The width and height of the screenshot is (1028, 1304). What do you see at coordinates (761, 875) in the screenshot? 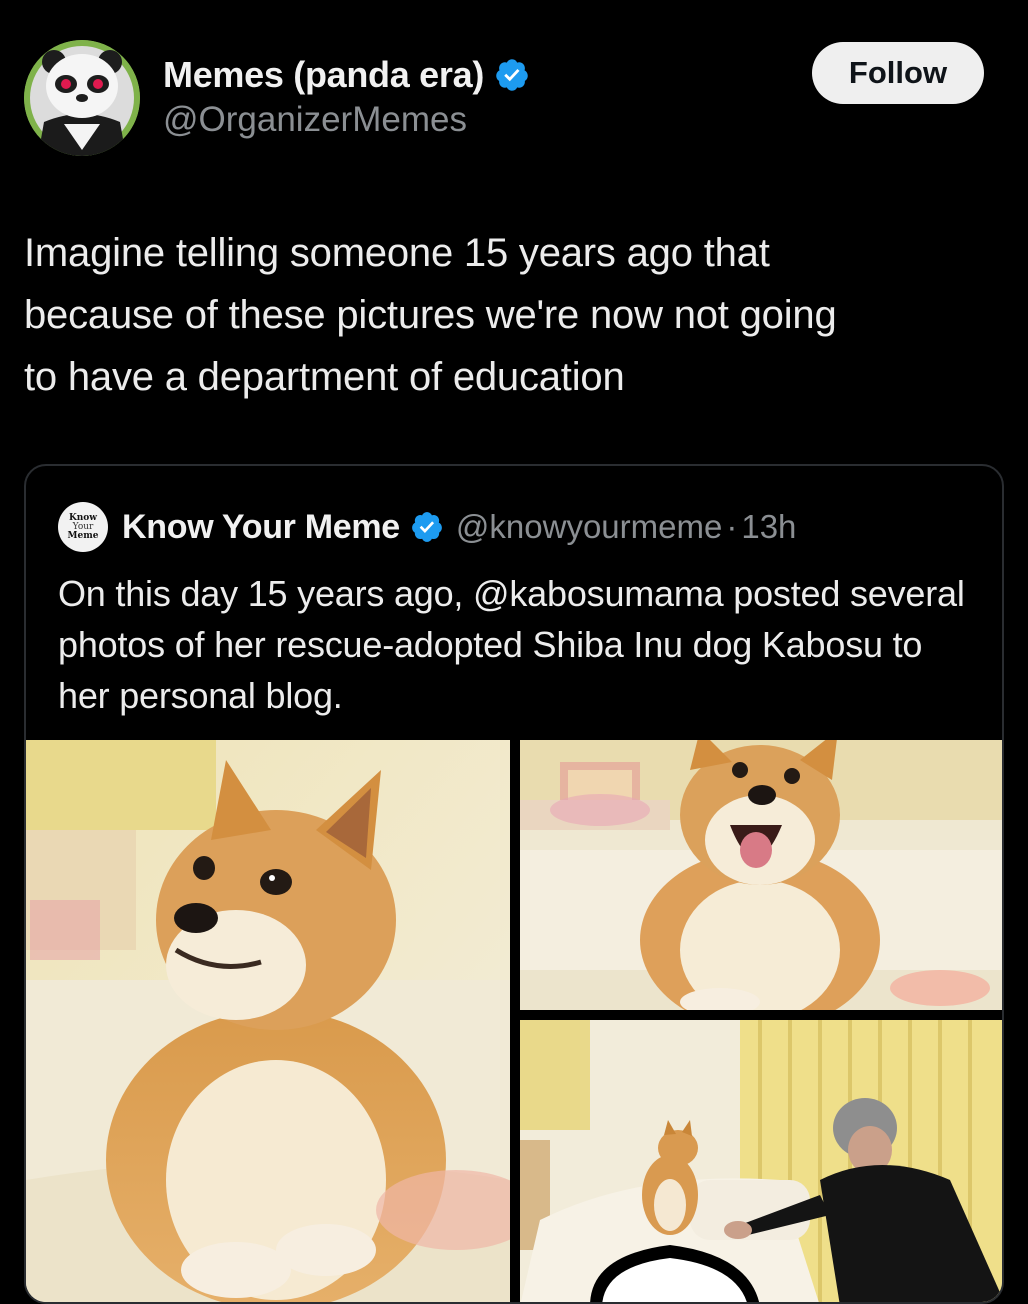
I see `shiba-inu-barking-photo` at bounding box center [761, 875].